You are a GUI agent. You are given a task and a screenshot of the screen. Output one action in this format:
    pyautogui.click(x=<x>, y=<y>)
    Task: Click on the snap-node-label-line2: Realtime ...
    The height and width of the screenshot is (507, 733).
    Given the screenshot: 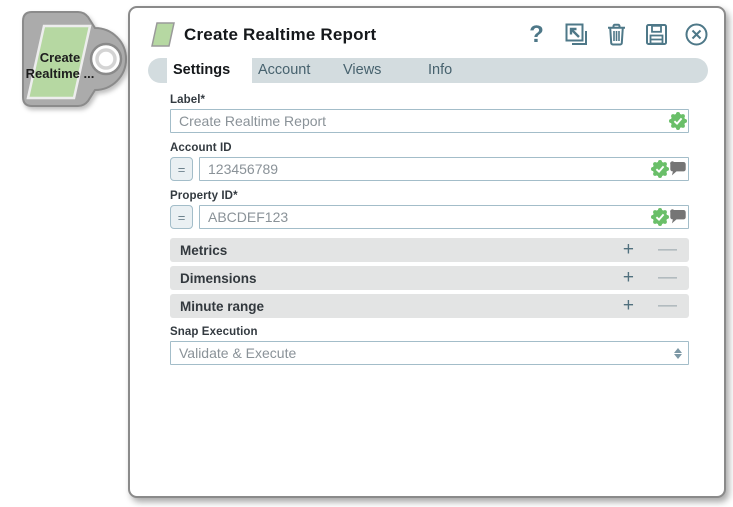 What is the action you would take?
    pyautogui.click(x=60, y=73)
    